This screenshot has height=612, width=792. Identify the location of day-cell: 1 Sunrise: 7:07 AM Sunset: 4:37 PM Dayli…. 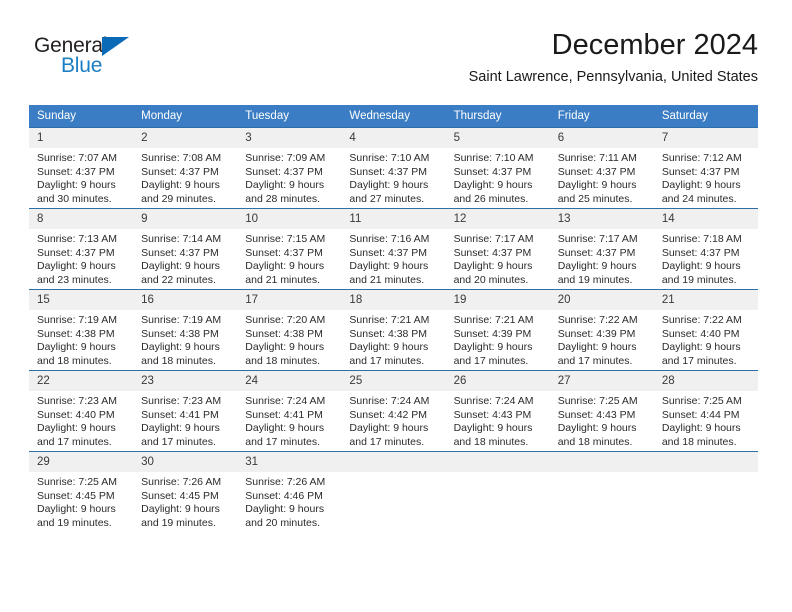
(81, 168).